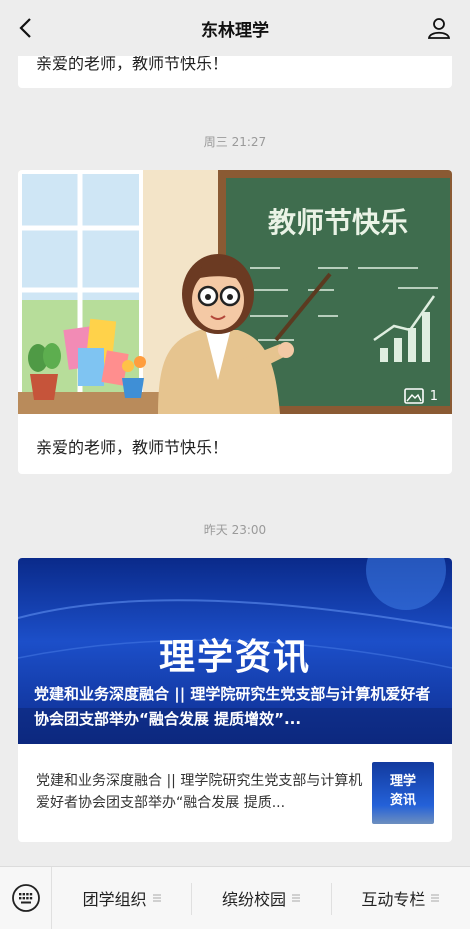  I want to click on menu-tuanxue-zuzhi: 团学组织, so click(121, 898).